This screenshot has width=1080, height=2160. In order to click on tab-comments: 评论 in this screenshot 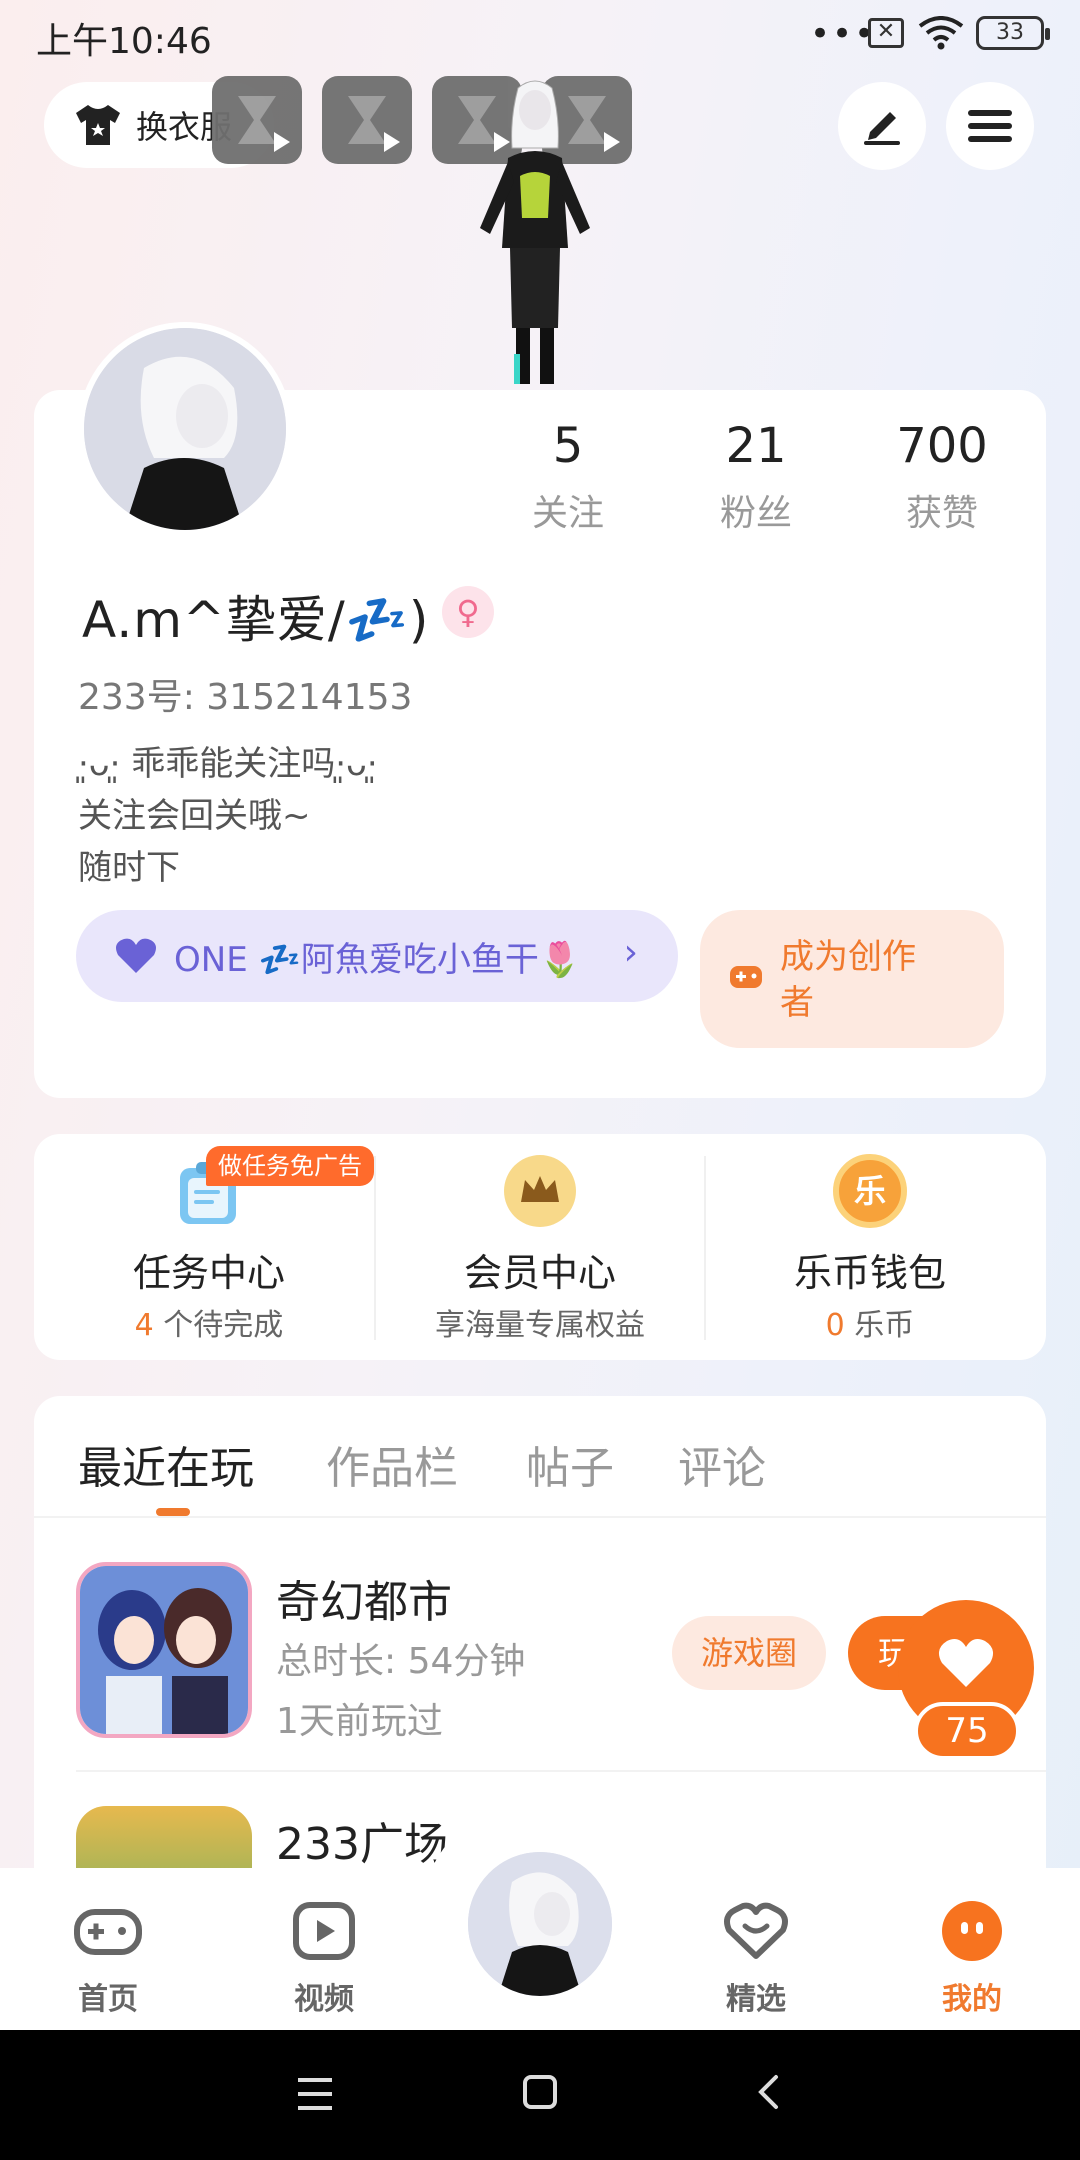, I will do `click(722, 1464)`.